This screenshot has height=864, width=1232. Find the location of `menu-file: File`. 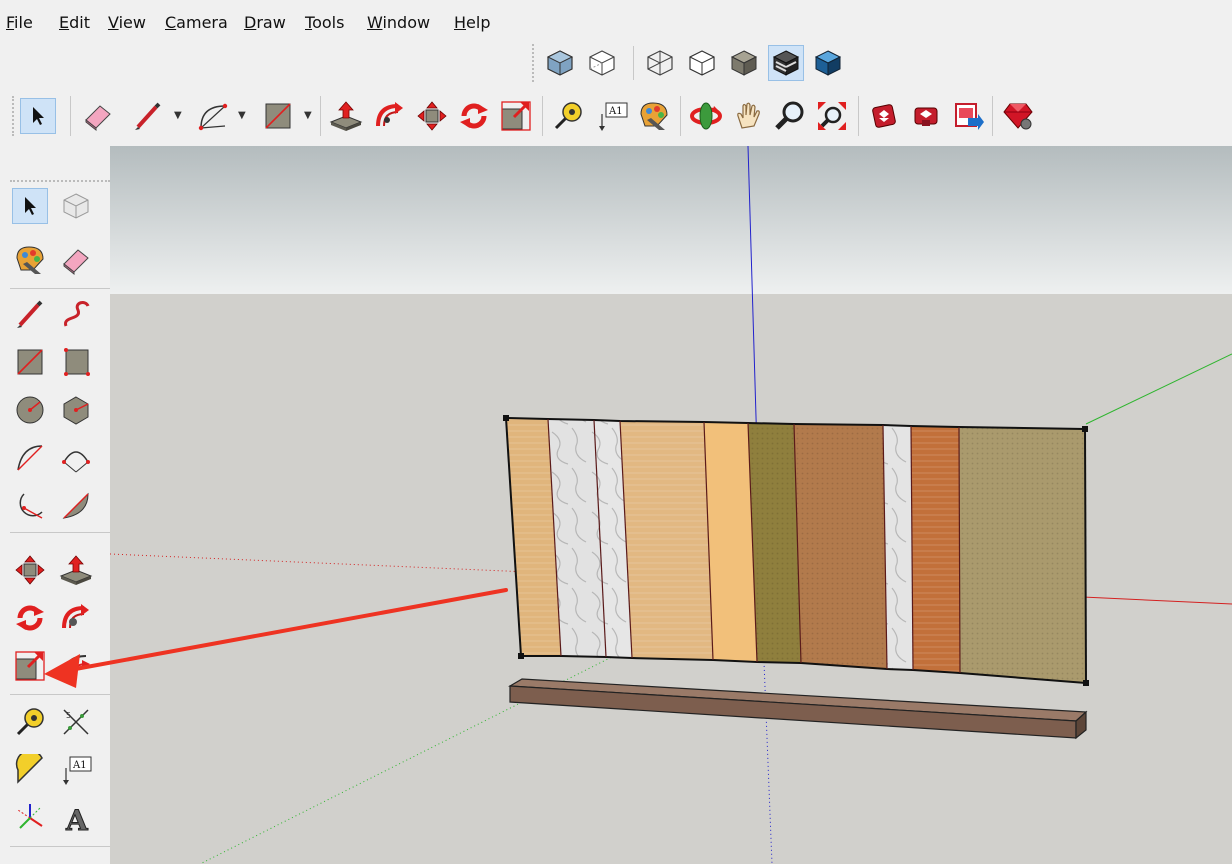

menu-file: File is located at coordinates (19, 22).